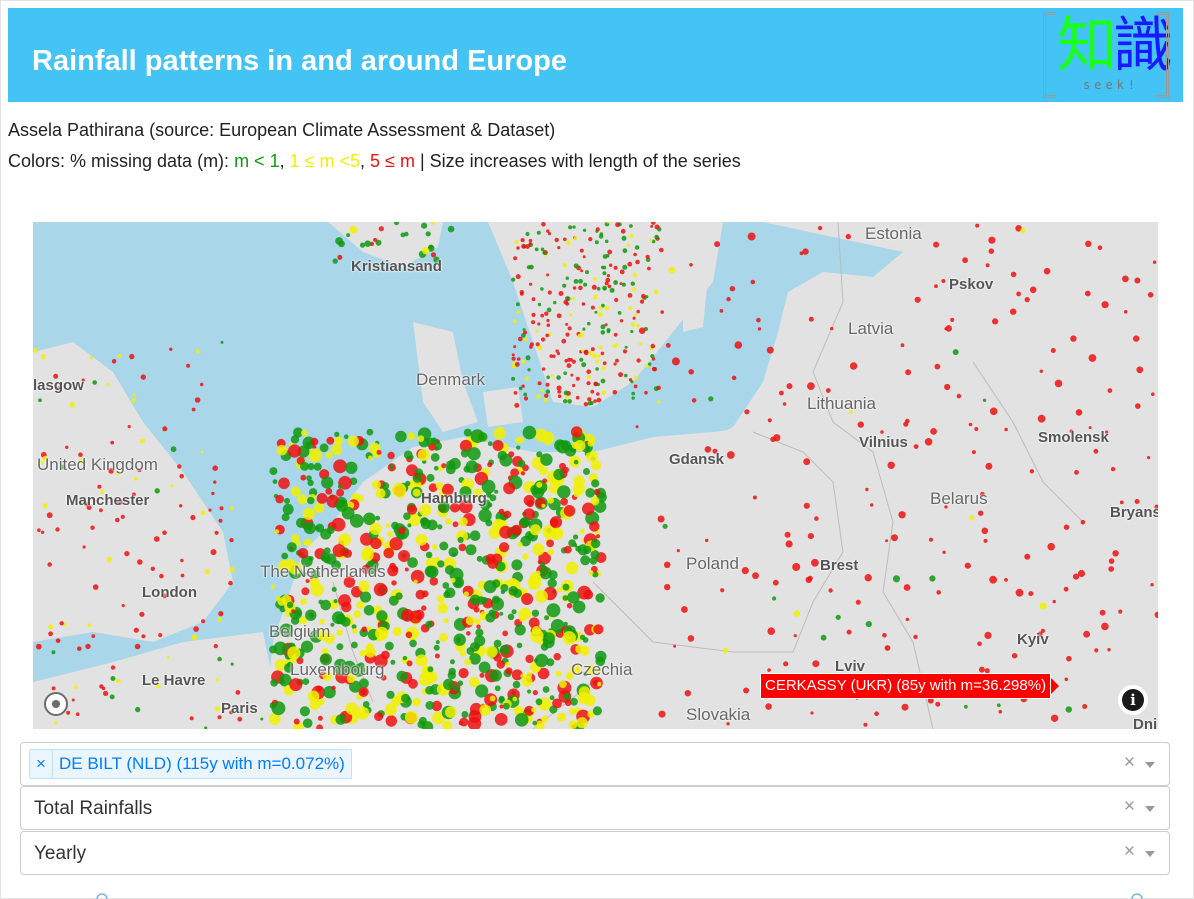 The image size is (1194, 899). What do you see at coordinates (595, 853) in the screenshot?
I see `period-select: Yearly ×` at bounding box center [595, 853].